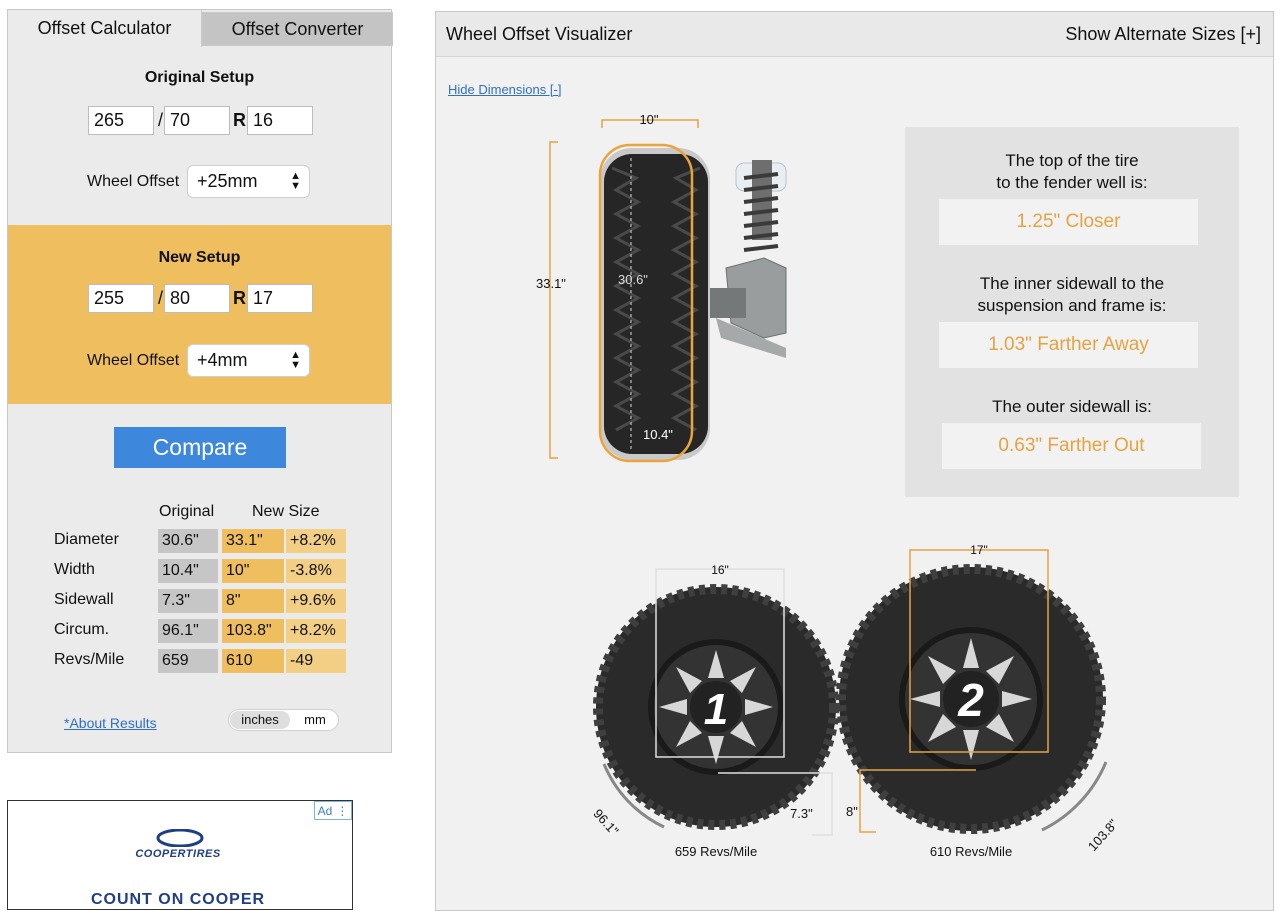  What do you see at coordinates (852, 811) in the screenshot?
I see `tire-2-sidewall-label: 8"` at bounding box center [852, 811].